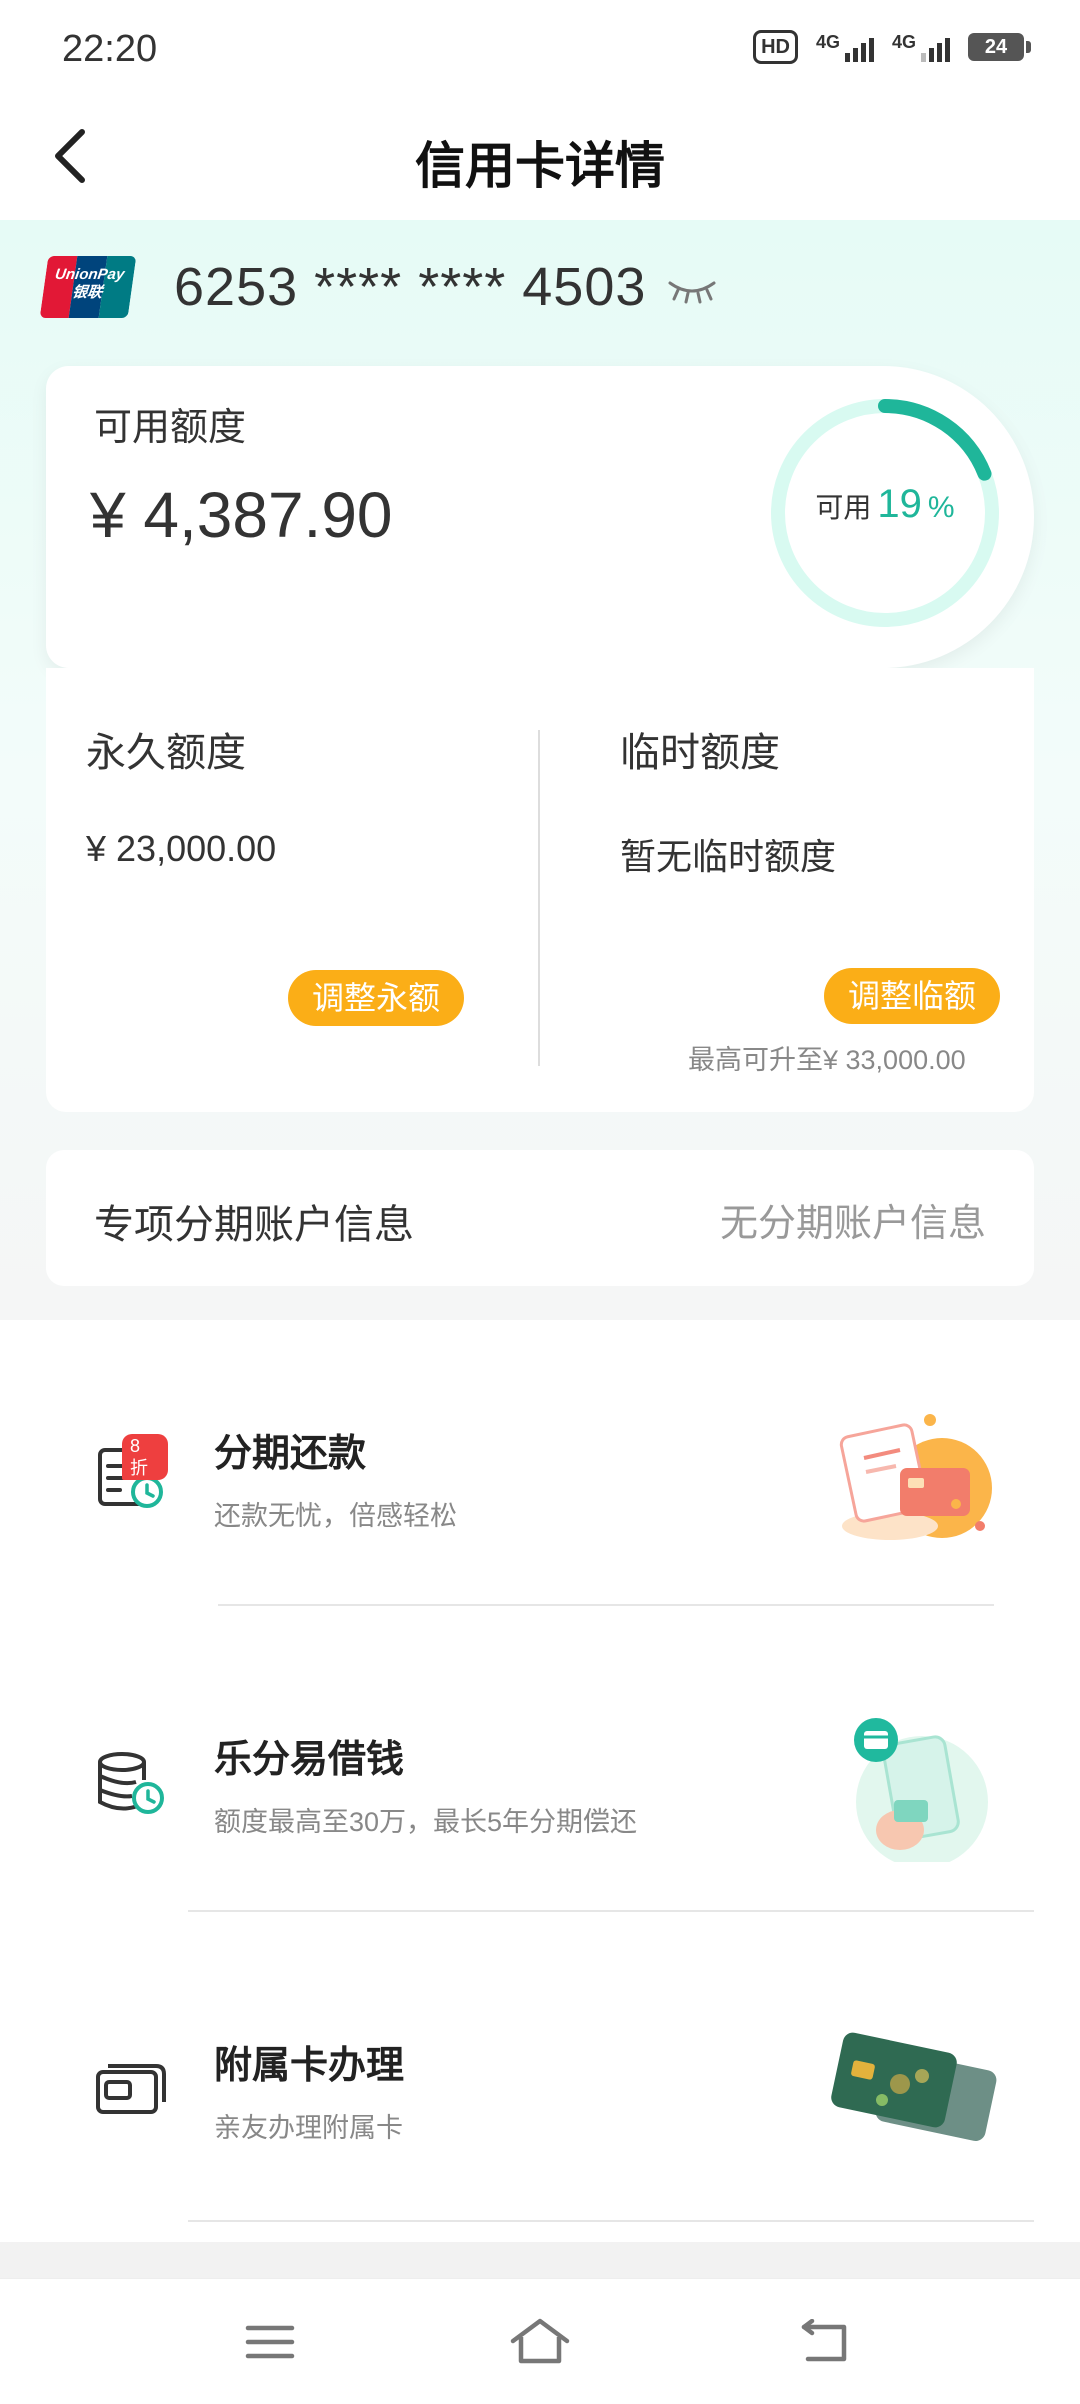 Image resolution: width=1080 pixels, height=2404 pixels. Describe the element at coordinates (166, 753) in the screenshot. I see `permanent-limit-label: 永久额度` at that location.